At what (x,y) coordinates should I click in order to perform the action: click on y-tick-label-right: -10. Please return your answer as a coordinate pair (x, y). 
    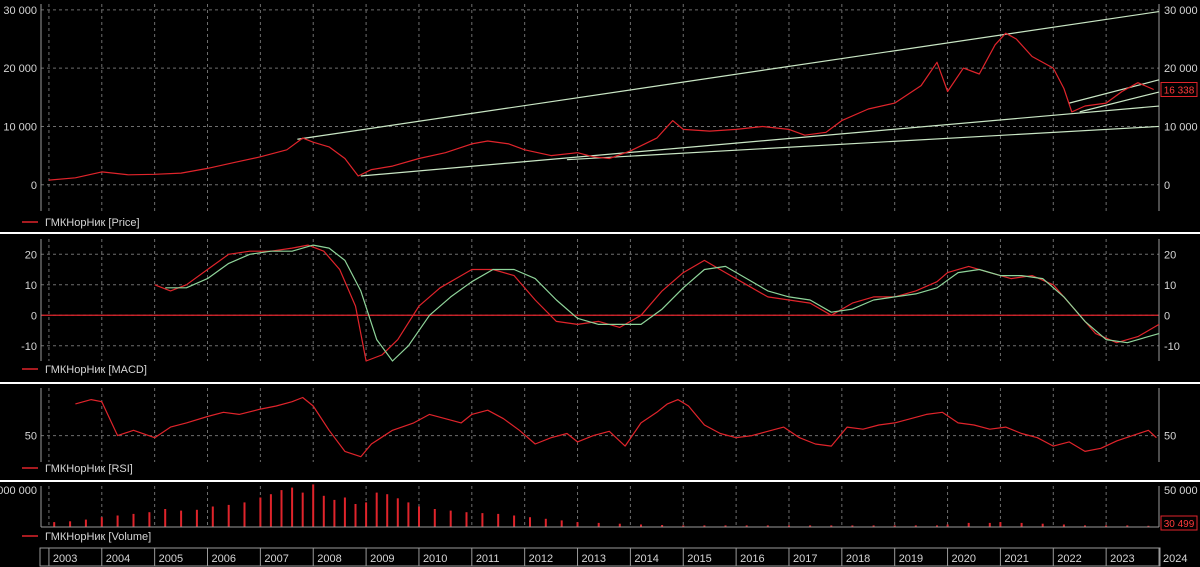
    Looking at the image, I should click on (1172, 347).